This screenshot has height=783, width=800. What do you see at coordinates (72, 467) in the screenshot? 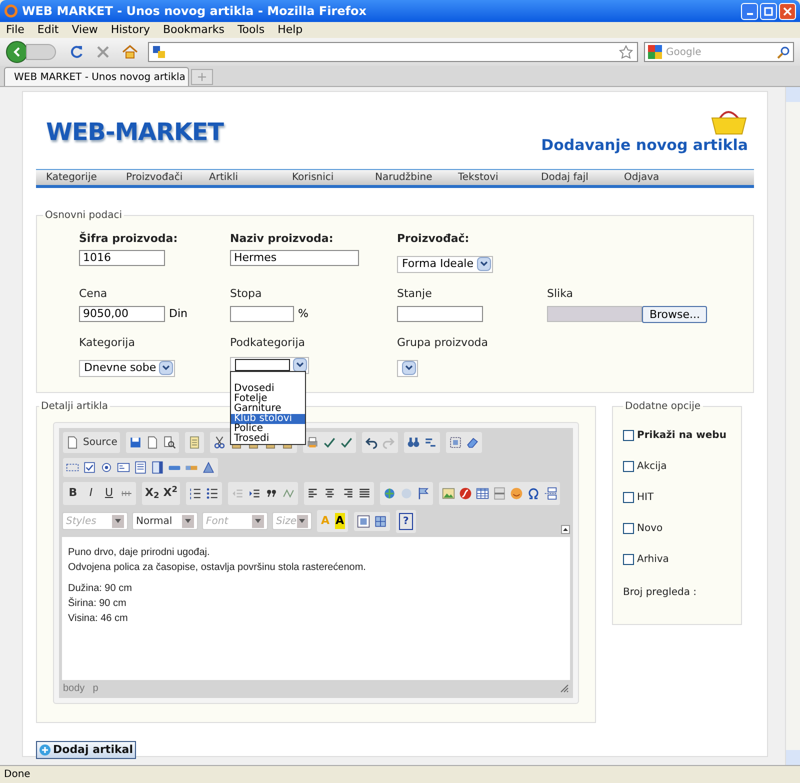
I see `form-icon` at bounding box center [72, 467].